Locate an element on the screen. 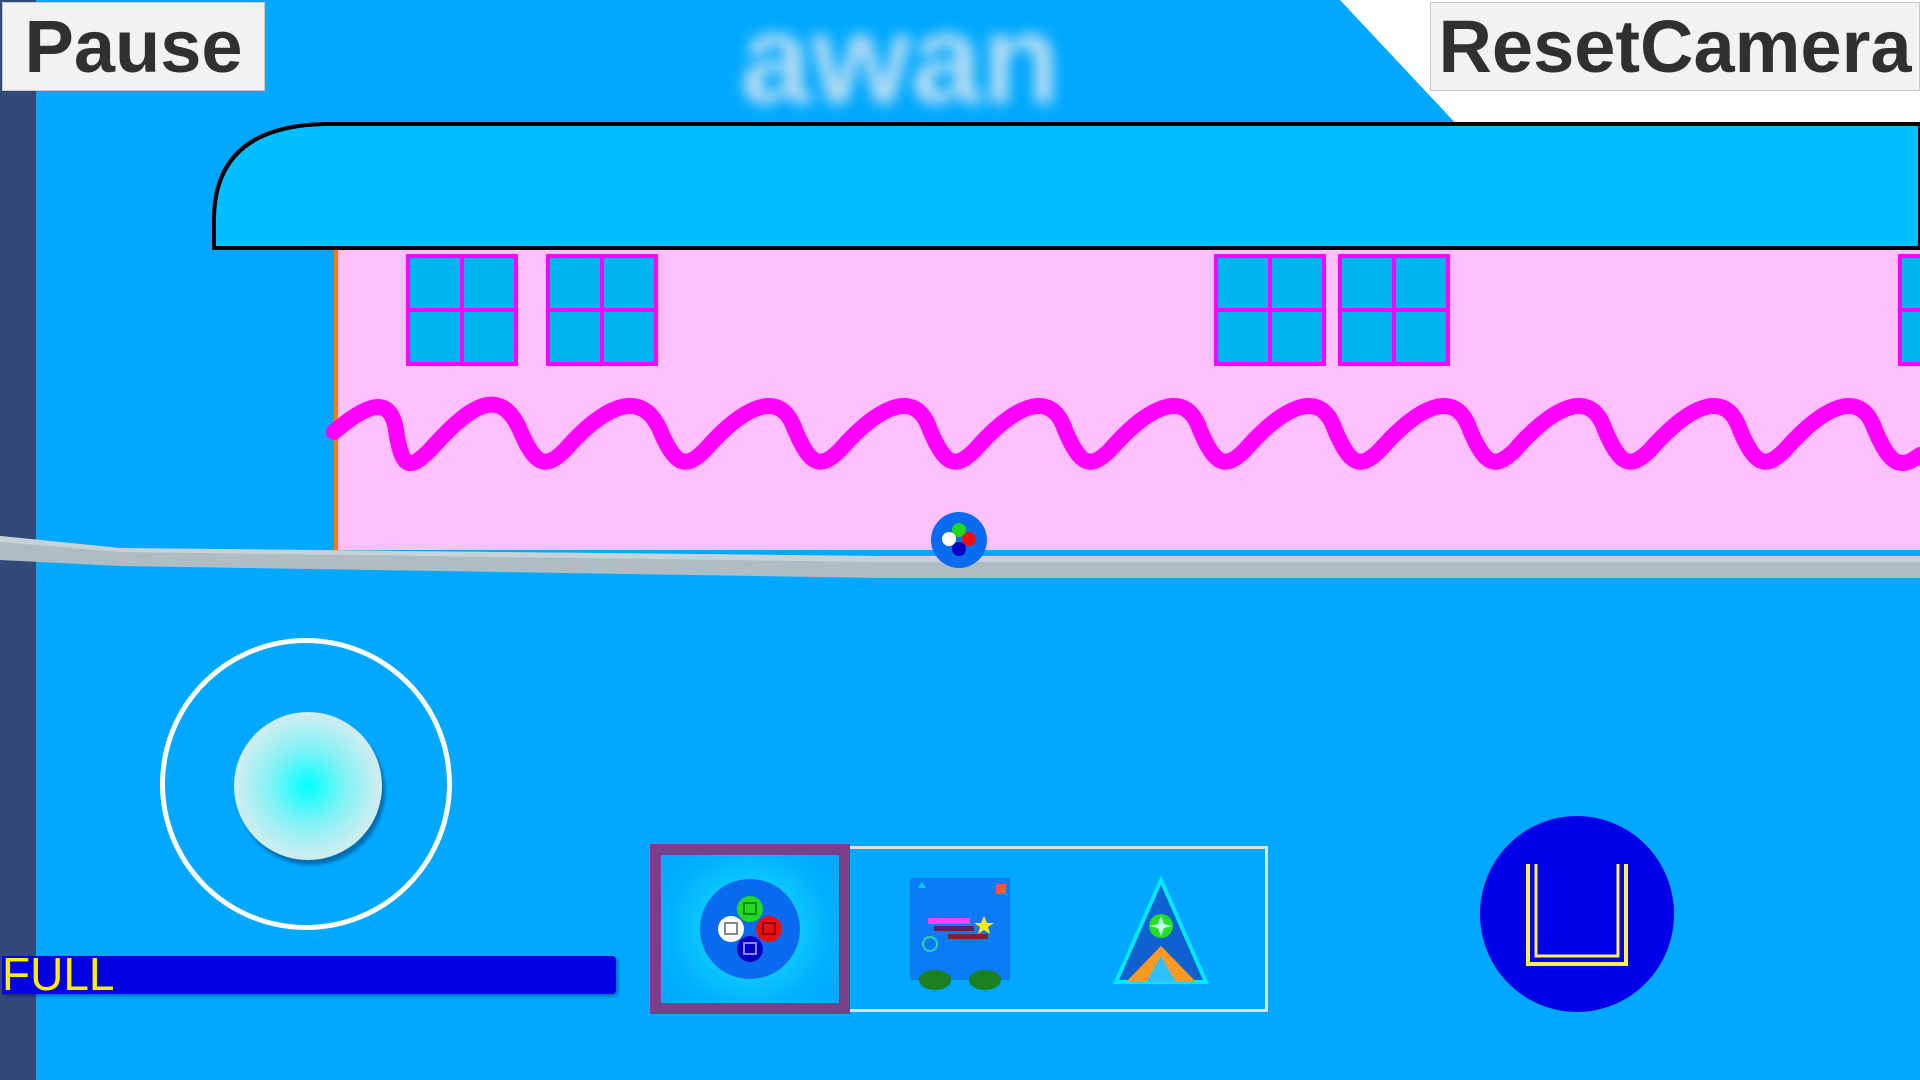  action-button is located at coordinates (1577, 914).